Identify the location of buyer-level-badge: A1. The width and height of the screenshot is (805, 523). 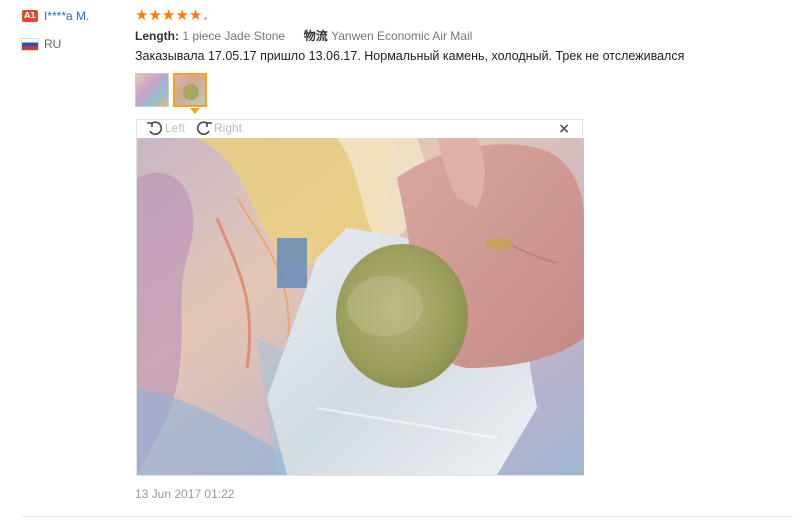
(30, 16).